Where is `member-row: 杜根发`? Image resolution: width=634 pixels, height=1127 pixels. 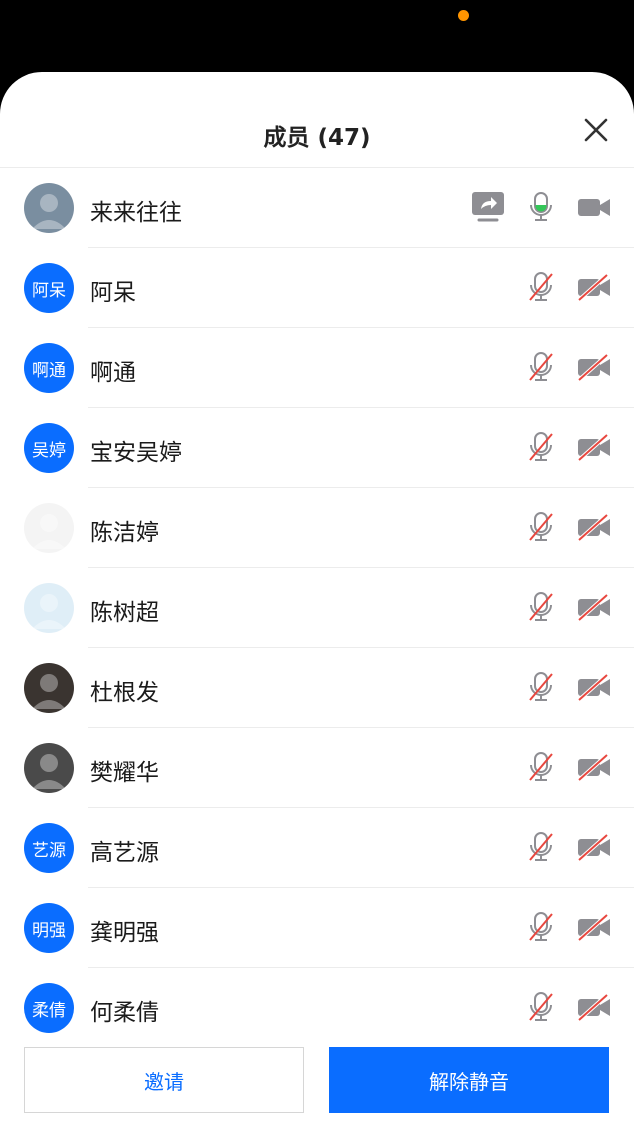
member-row: 杜根发 is located at coordinates (317, 688).